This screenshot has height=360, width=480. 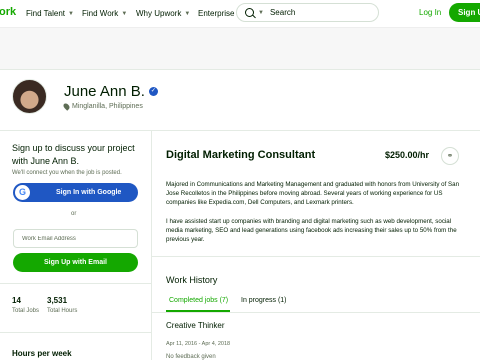 What do you see at coordinates (74, 214) in the screenshot?
I see `or-separator: or` at bounding box center [74, 214].